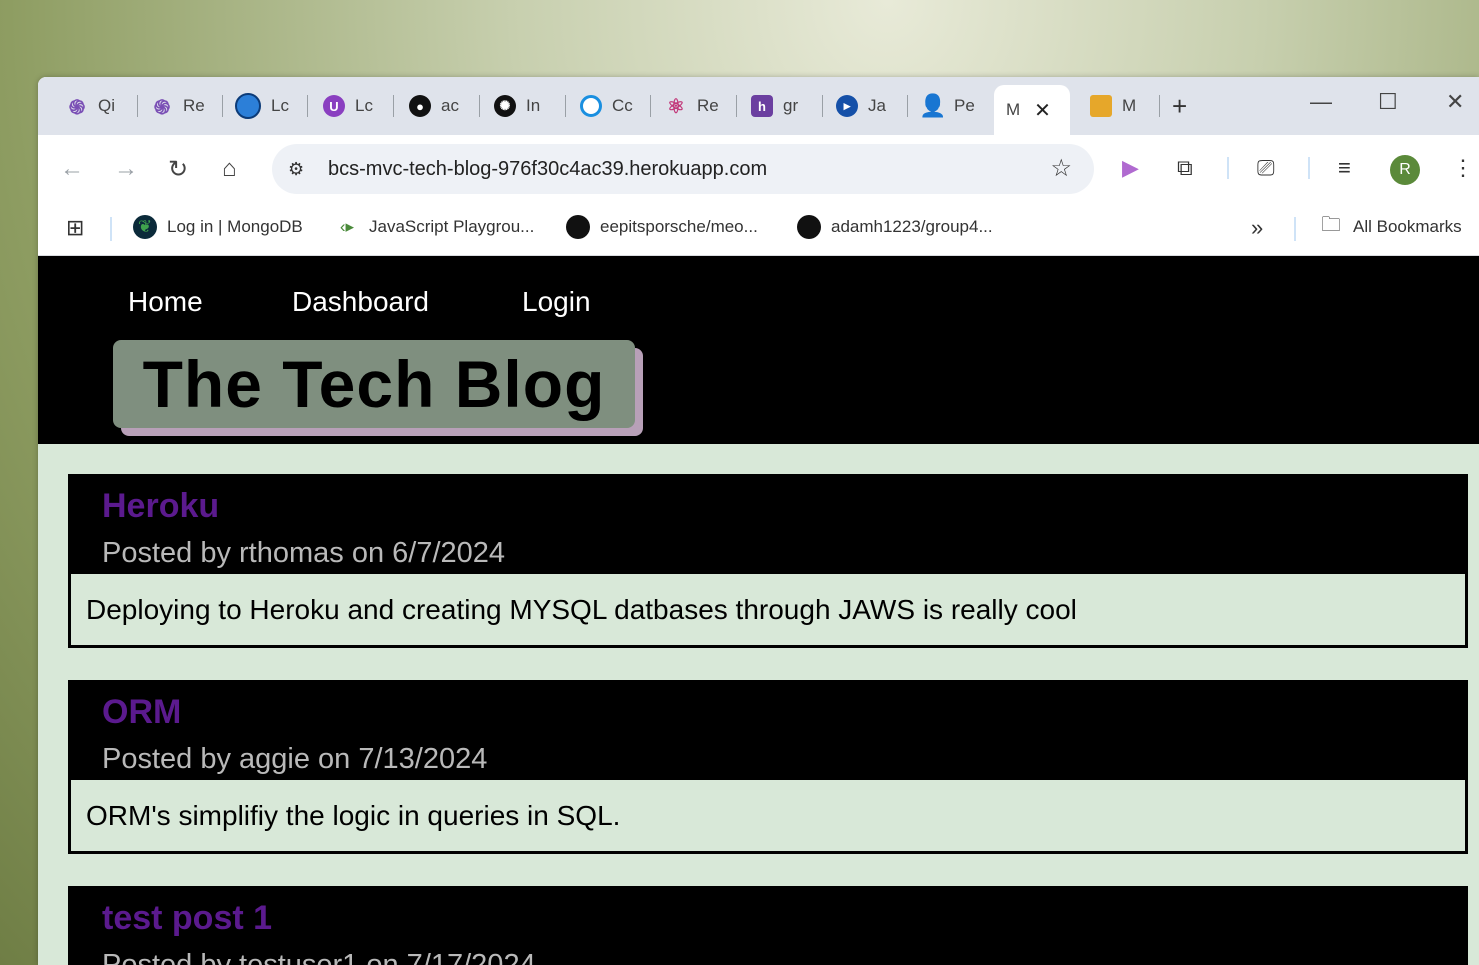 This screenshot has height=965, width=1479. Describe the element at coordinates (1388, 102) in the screenshot. I see `maximize-icon: ☐` at that location.